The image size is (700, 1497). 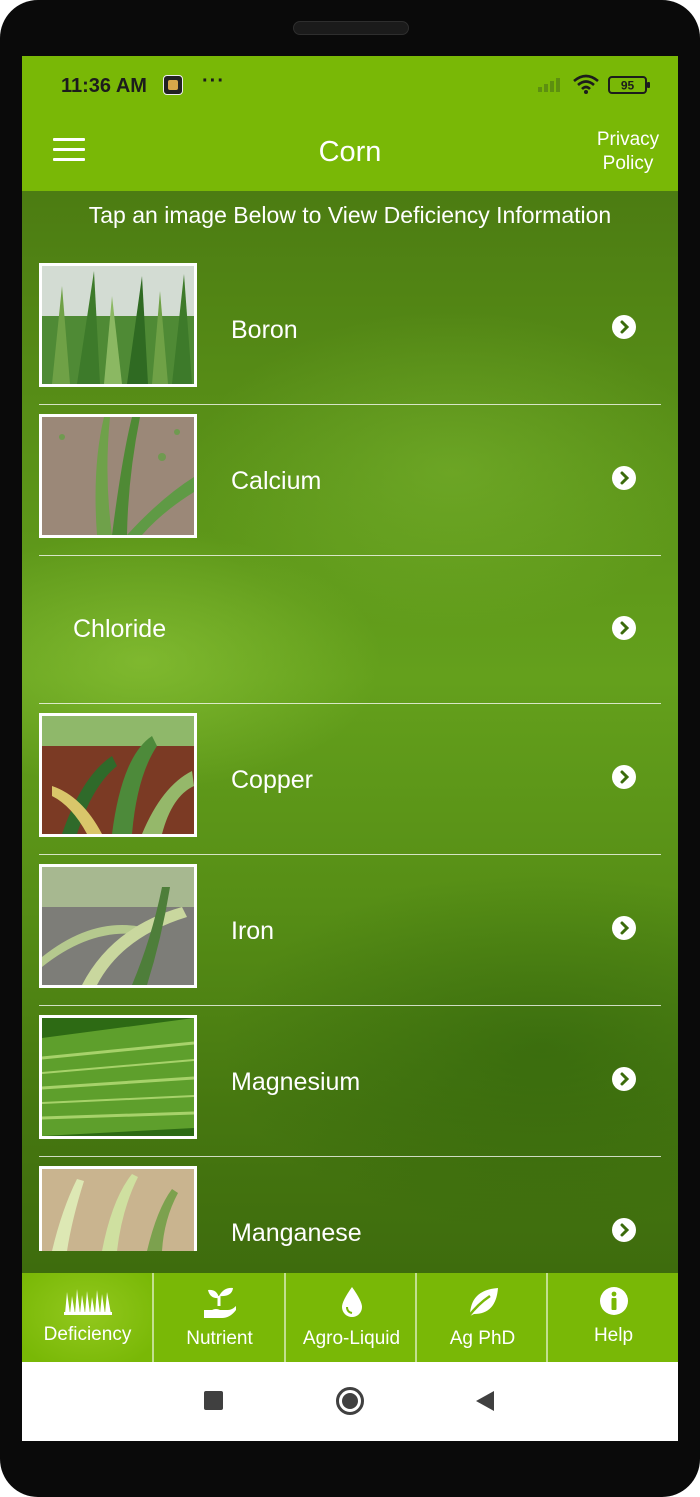 What do you see at coordinates (613, 1302) in the screenshot?
I see `info-icon` at bounding box center [613, 1302].